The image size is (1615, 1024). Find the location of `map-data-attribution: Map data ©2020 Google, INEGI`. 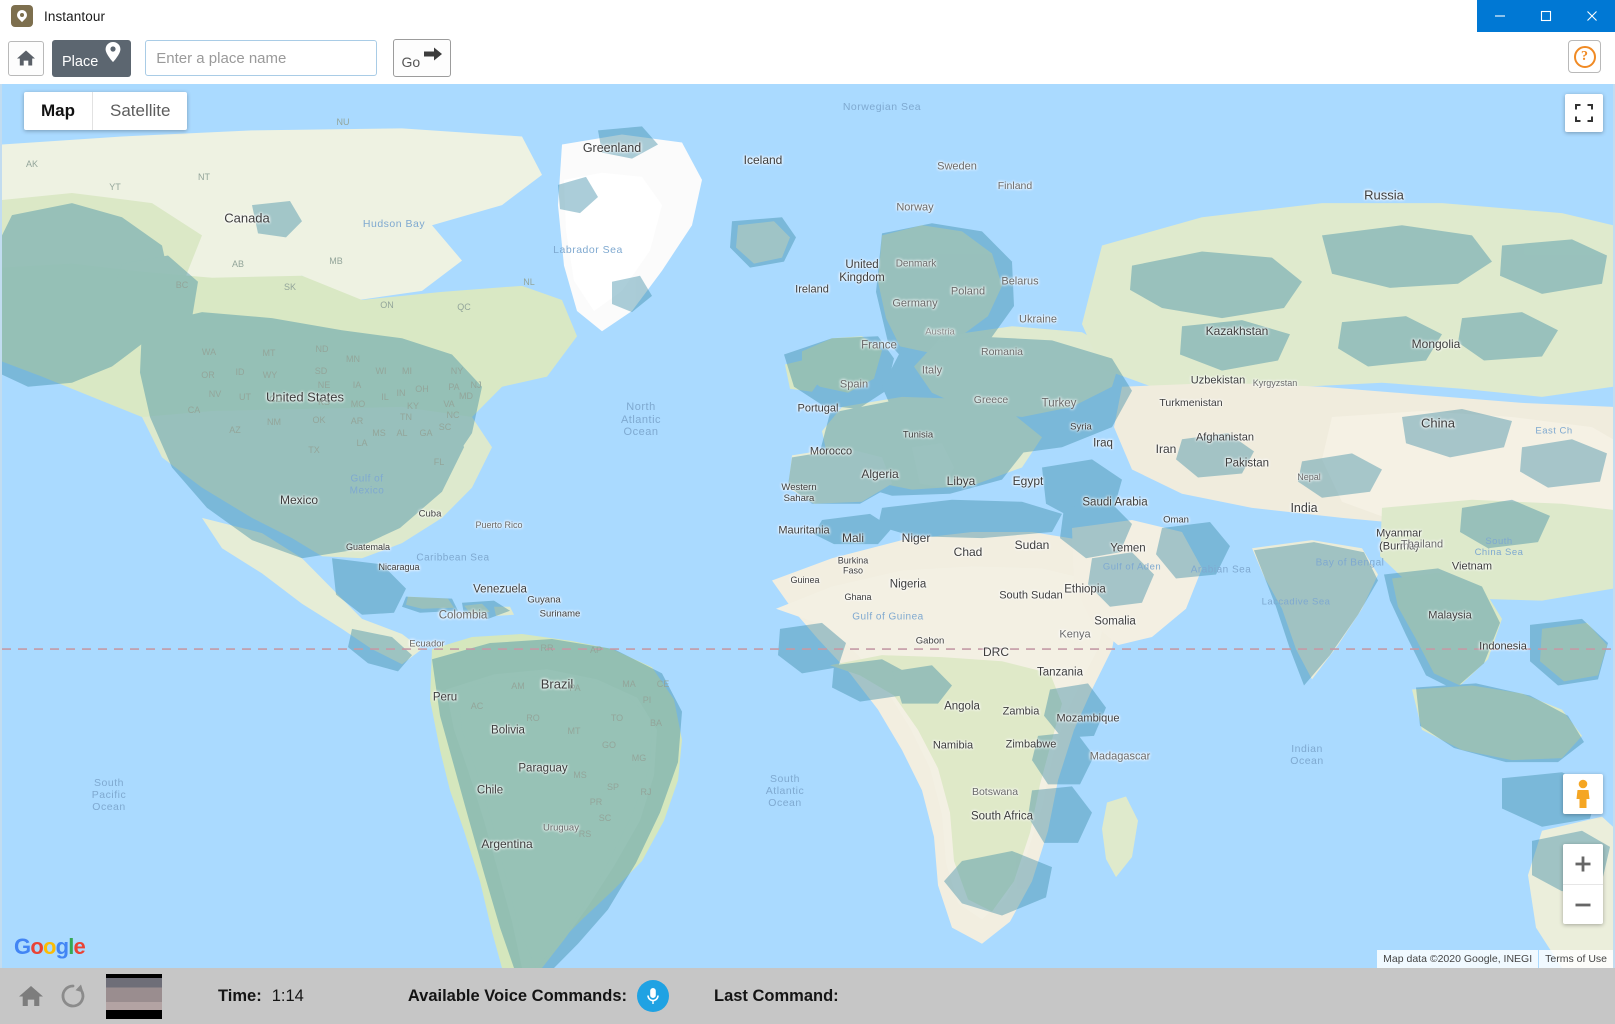

map-data-attribution: Map data ©2020 Google, INEGI is located at coordinates (1458, 959).